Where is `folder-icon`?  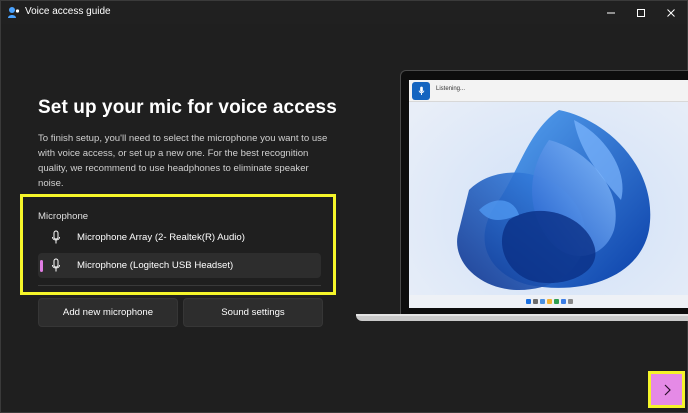
folder-icon is located at coordinates (549, 301).